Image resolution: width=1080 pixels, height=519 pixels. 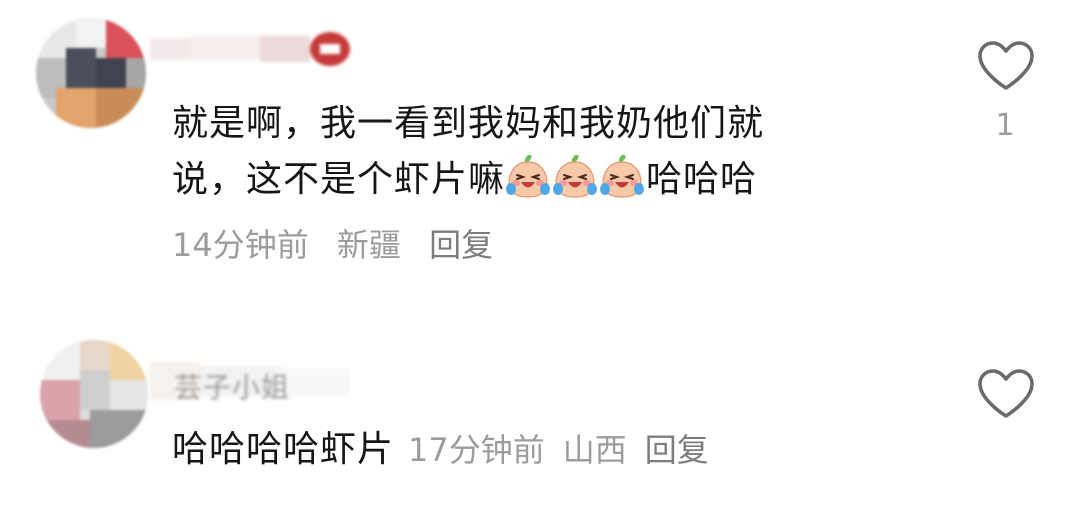 What do you see at coordinates (522, 152) in the screenshot?
I see `comment-text: 就是啊，我一看到我妈和我奶他们就 说，这不是个虾片嘛 哈哈哈` at bounding box center [522, 152].